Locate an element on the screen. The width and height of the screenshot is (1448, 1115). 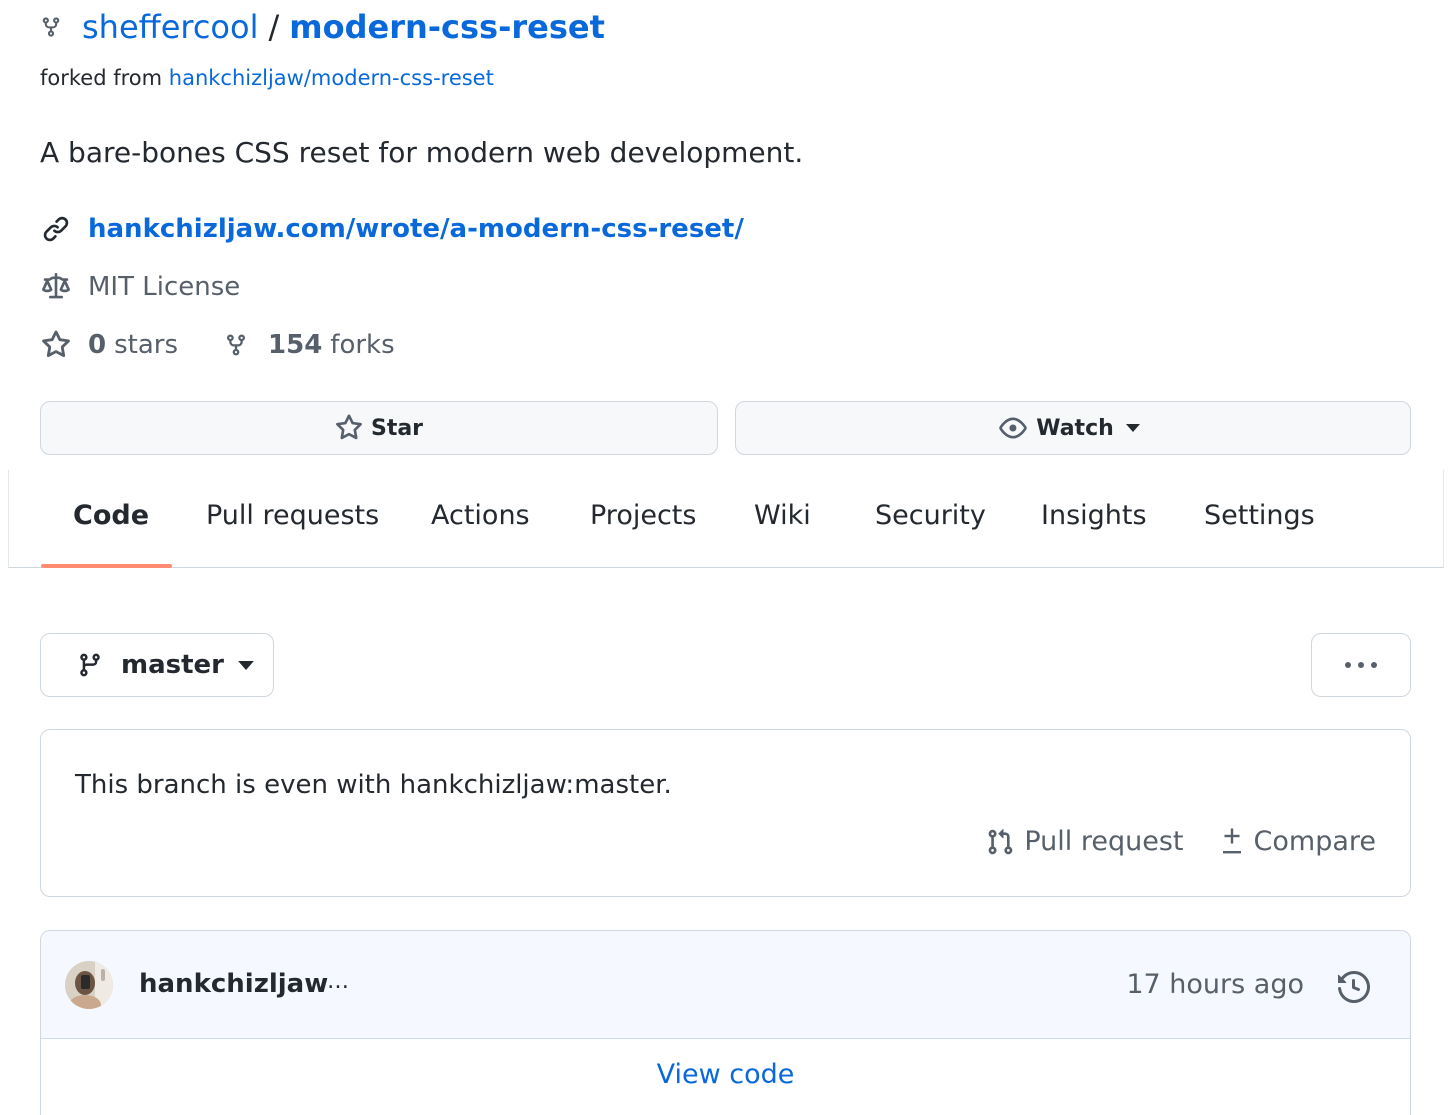
eye-icon is located at coordinates (1017, 428).